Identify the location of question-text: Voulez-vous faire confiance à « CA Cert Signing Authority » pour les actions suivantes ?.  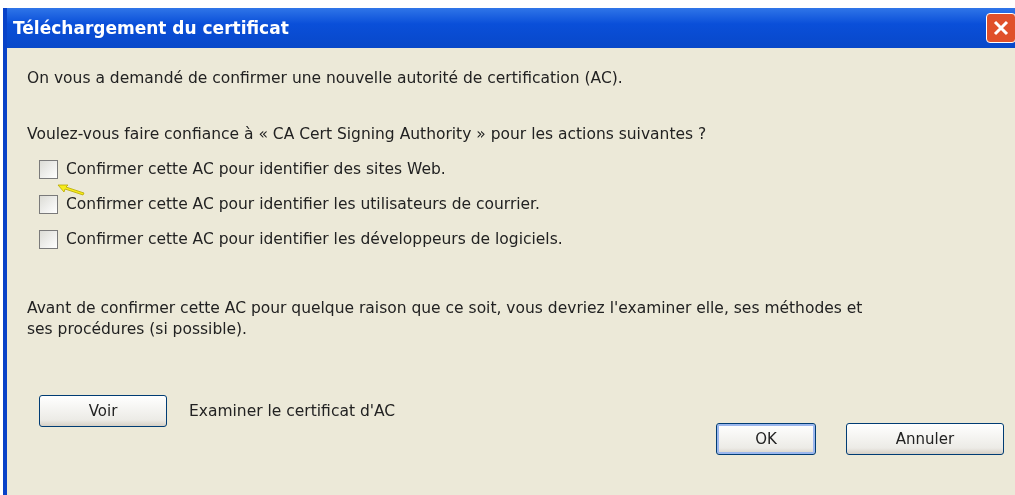
(367, 134).